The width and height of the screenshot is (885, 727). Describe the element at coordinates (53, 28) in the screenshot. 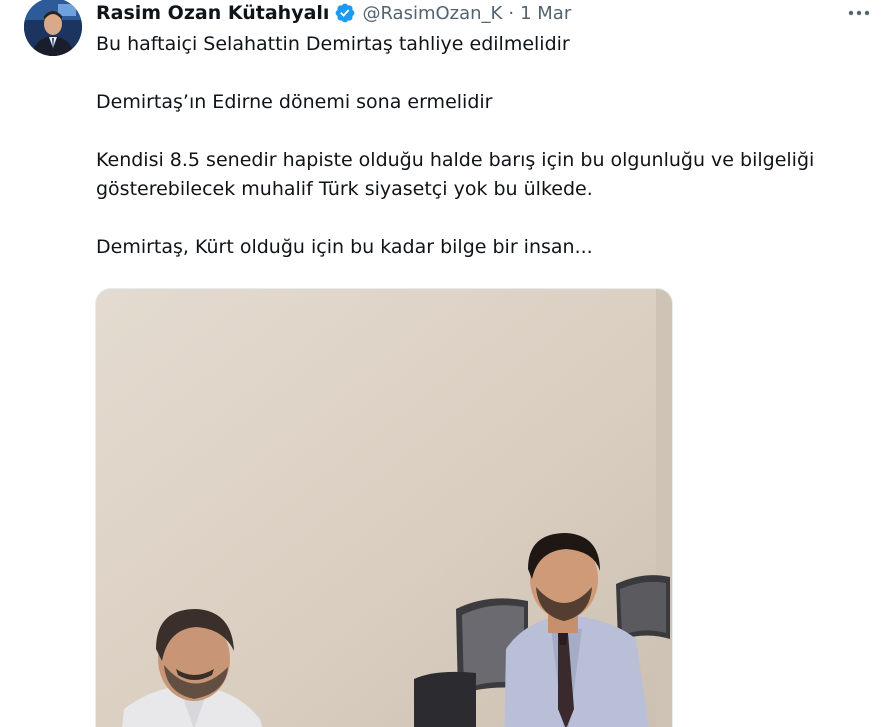

I see `author-avatar` at that location.